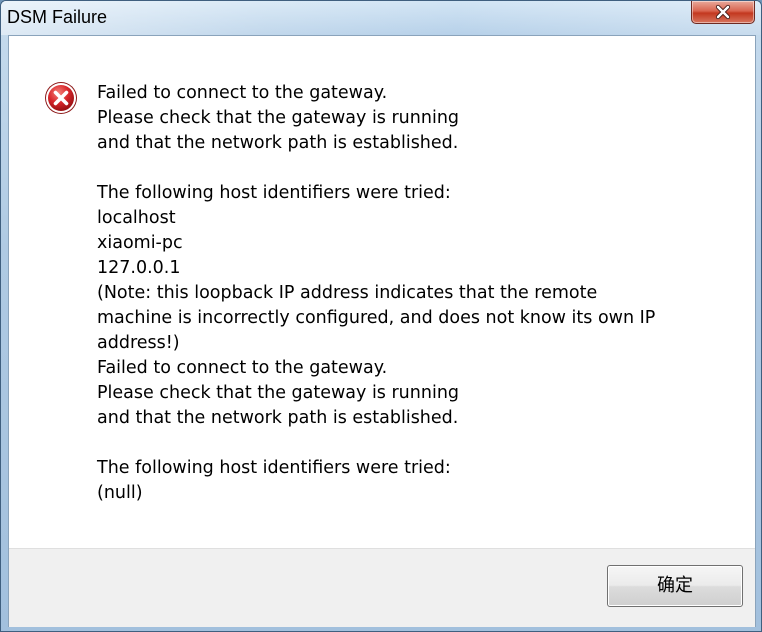 The width and height of the screenshot is (762, 632). Describe the element at coordinates (382, 587) in the screenshot. I see `button-bar: 确定` at that location.